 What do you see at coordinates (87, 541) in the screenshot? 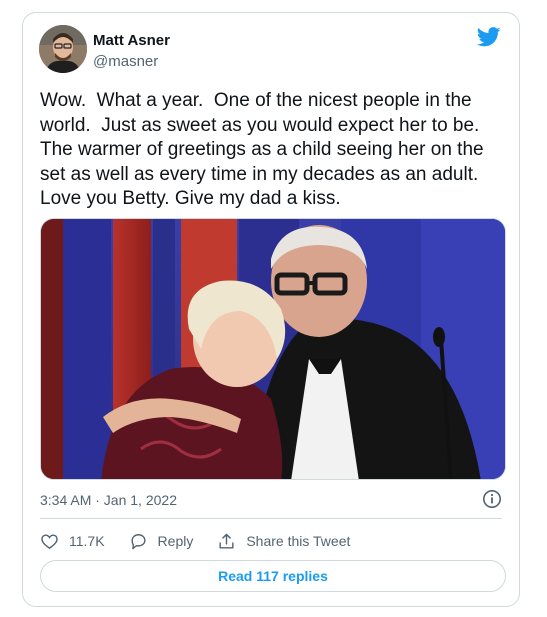
I see `like-count: 11.7K` at bounding box center [87, 541].